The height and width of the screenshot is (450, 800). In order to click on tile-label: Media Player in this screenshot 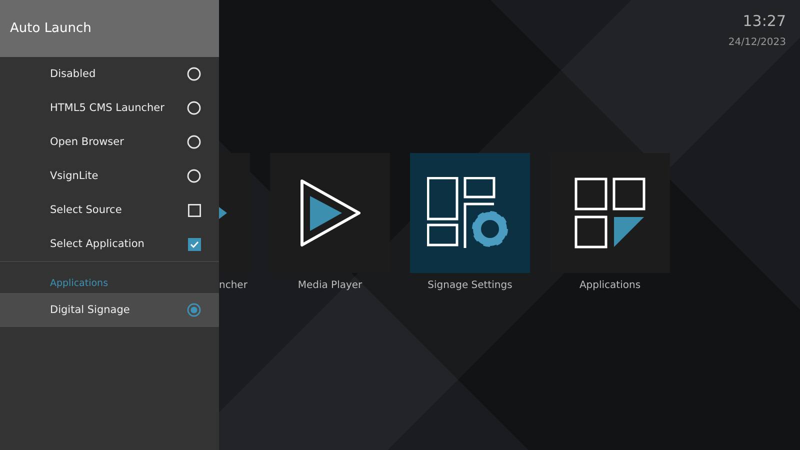, I will do `click(330, 285)`.